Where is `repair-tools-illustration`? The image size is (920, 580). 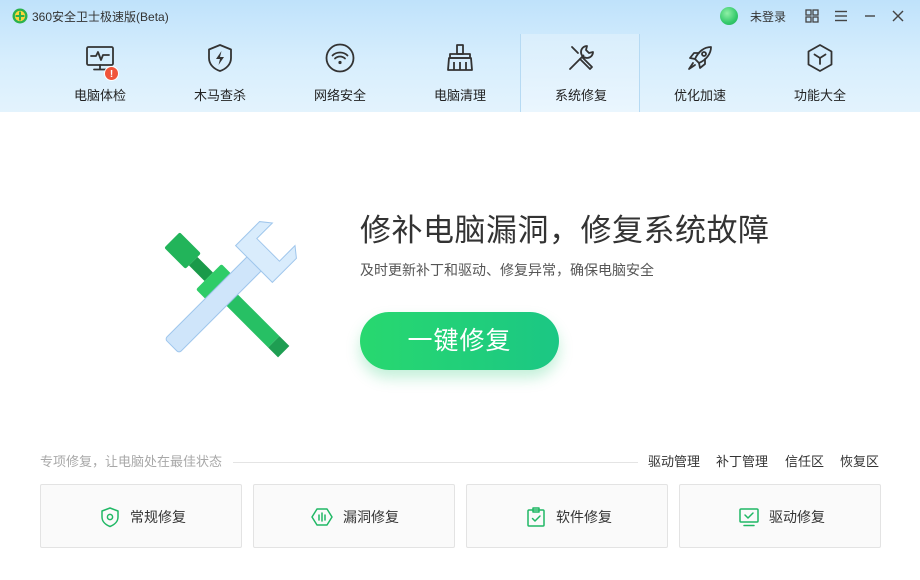
repair-tools-illustration is located at coordinates (231, 289).